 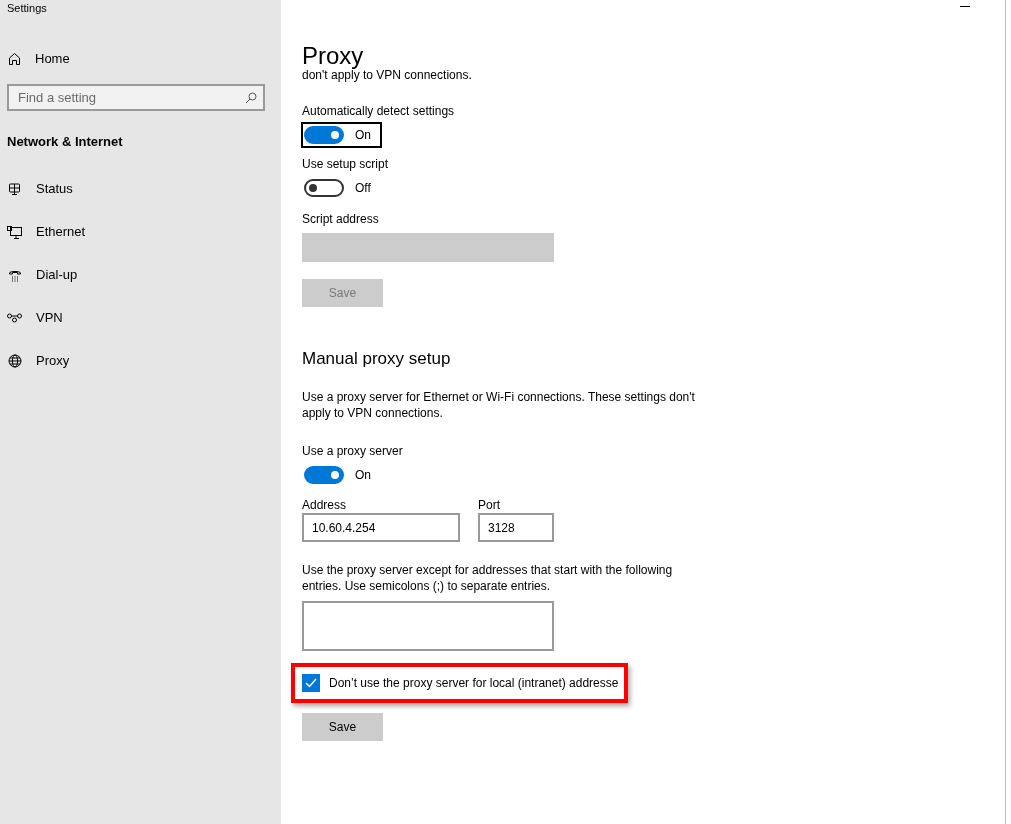 What do you see at coordinates (14, 58) in the screenshot?
I see `home-icon` at bounding box center [14, 58].